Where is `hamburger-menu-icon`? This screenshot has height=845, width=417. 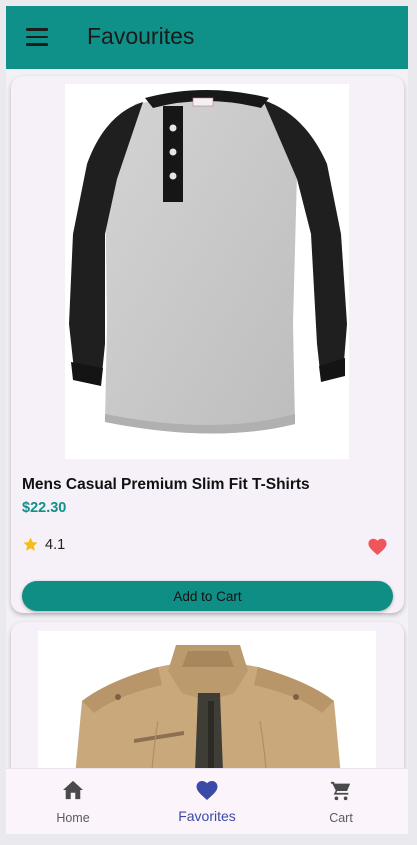 hamburger-menu-icon is located at coordinates (37, 37).